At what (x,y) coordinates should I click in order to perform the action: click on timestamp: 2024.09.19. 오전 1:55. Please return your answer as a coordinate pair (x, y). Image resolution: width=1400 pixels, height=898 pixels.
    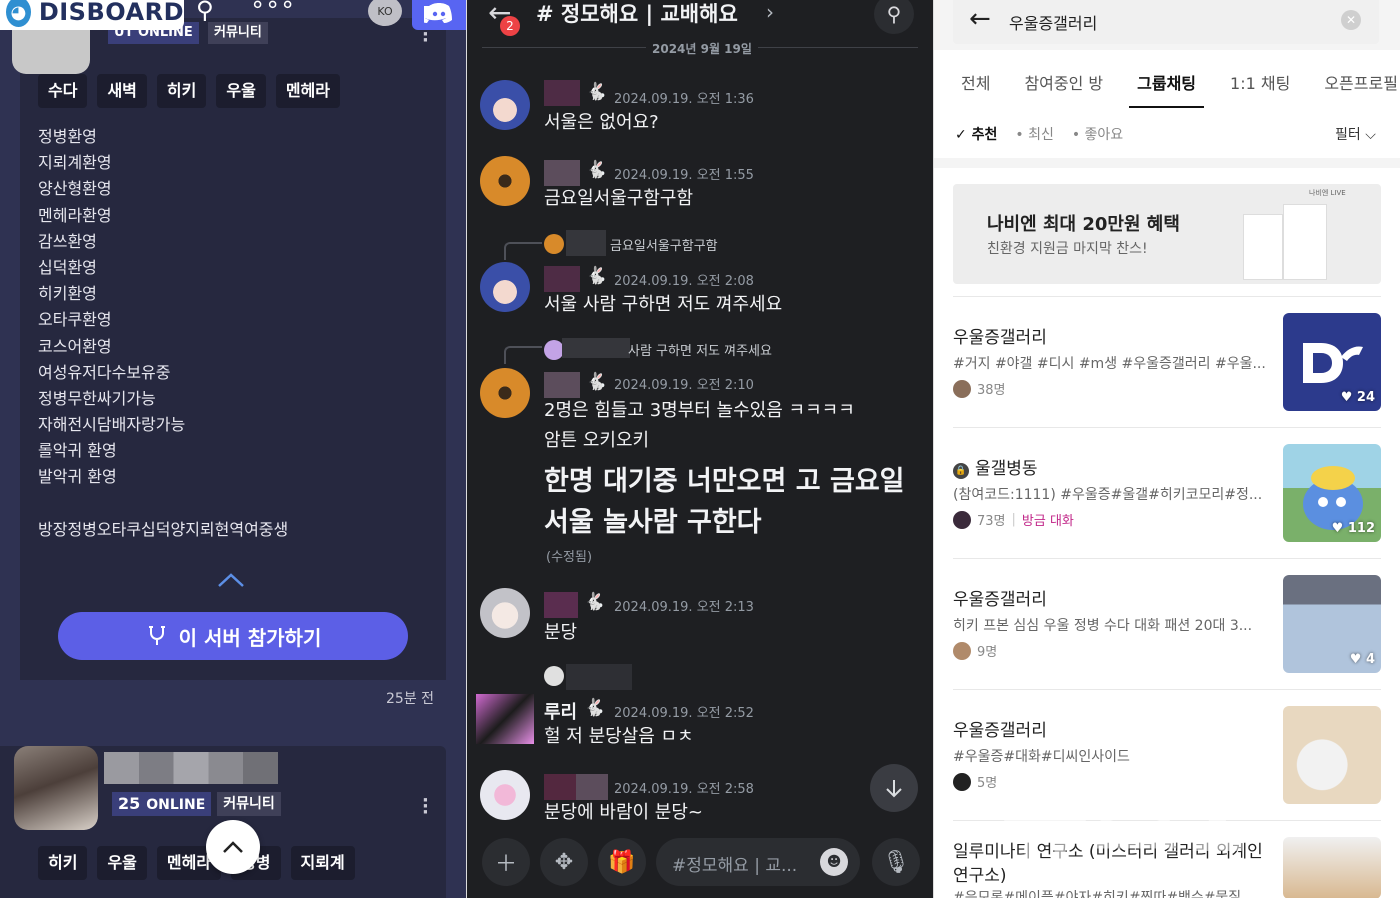
    Looking at the image, I should click on (684, 175).